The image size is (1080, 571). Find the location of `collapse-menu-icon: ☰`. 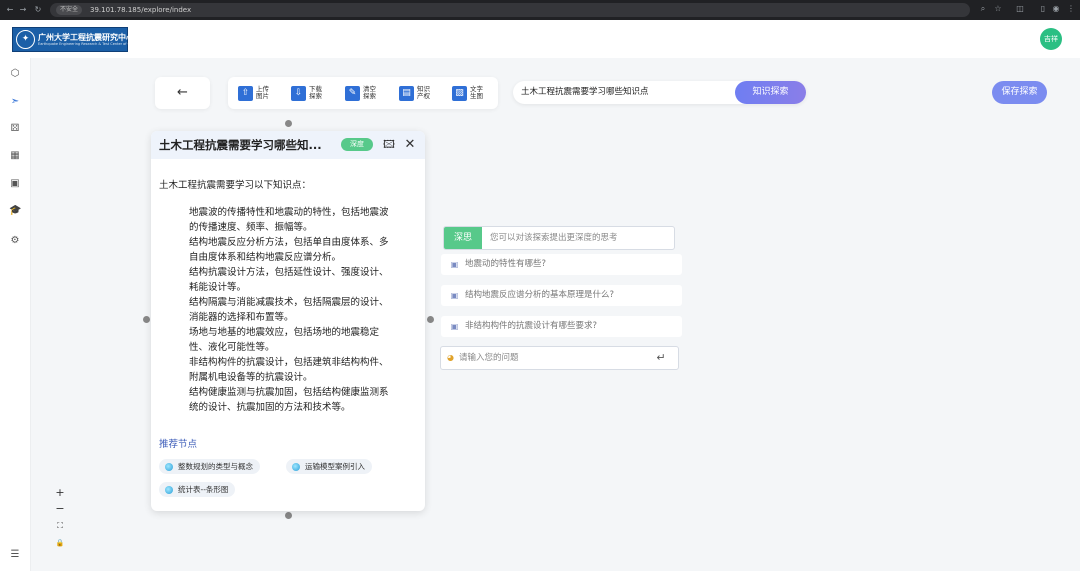

collapse-menu-icon: ☰ is located at coordinates (15, 555).